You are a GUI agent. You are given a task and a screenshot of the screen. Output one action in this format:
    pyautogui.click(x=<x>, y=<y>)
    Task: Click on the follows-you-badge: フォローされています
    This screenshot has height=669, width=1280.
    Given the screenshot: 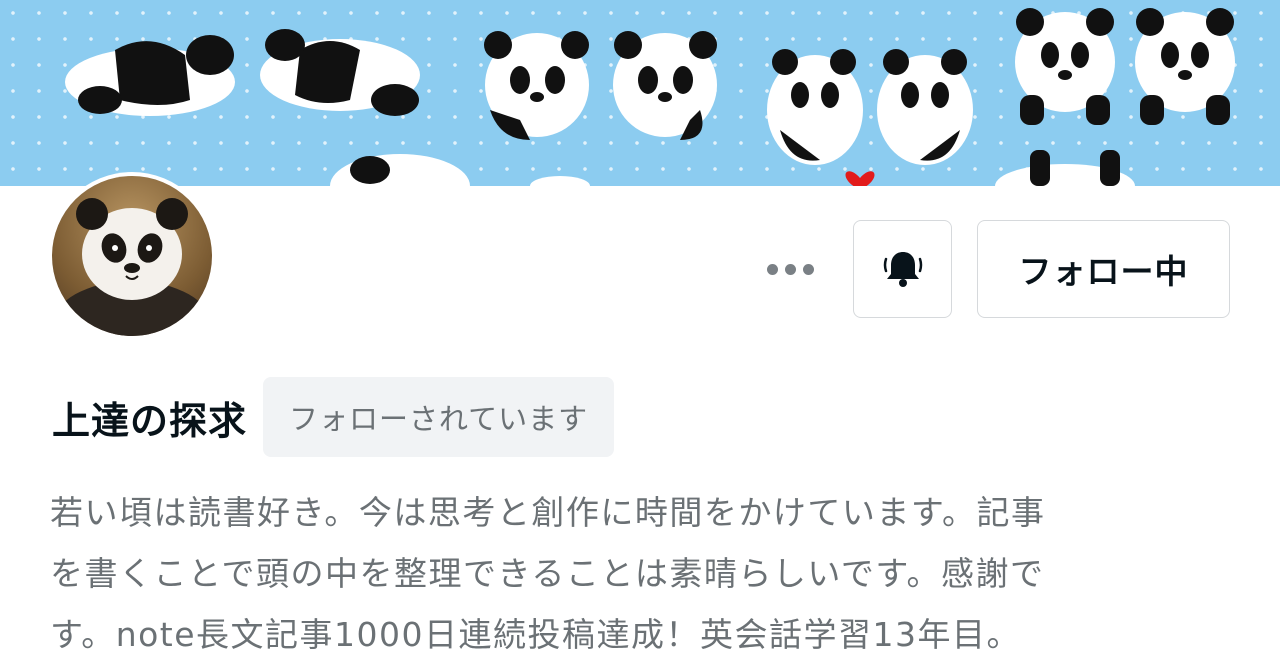 What is the action you would take?
    pyautogui.click(x=439, y=417)
    